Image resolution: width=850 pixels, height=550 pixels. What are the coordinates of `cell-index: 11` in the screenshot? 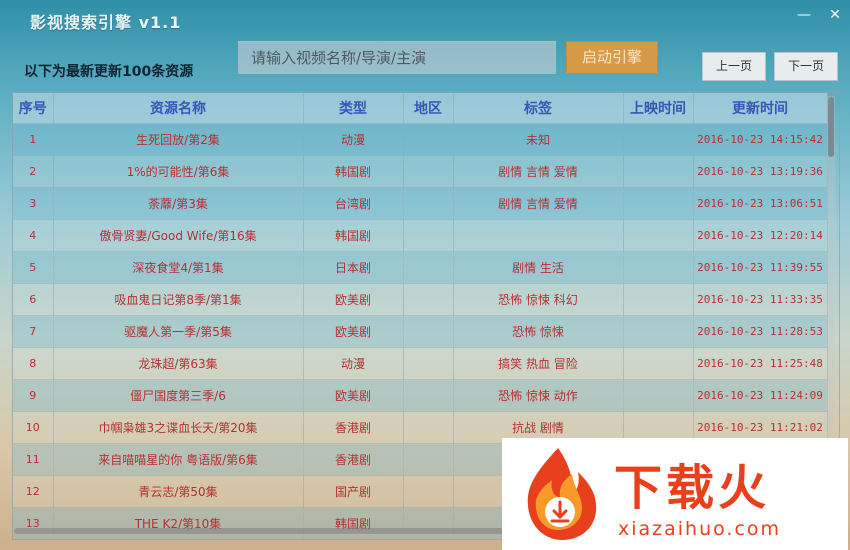 It's located at (33, 459).